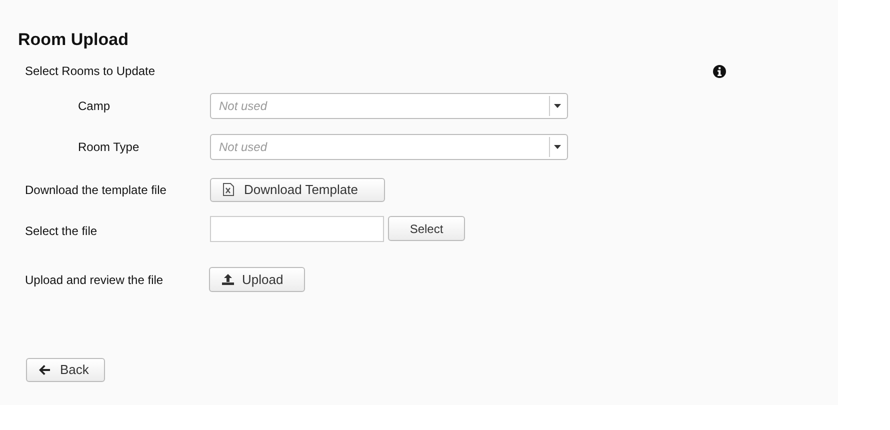  Describe the element at coordinates (44, 370) in the screenshot. I see `back-arrow-icon` at that location.